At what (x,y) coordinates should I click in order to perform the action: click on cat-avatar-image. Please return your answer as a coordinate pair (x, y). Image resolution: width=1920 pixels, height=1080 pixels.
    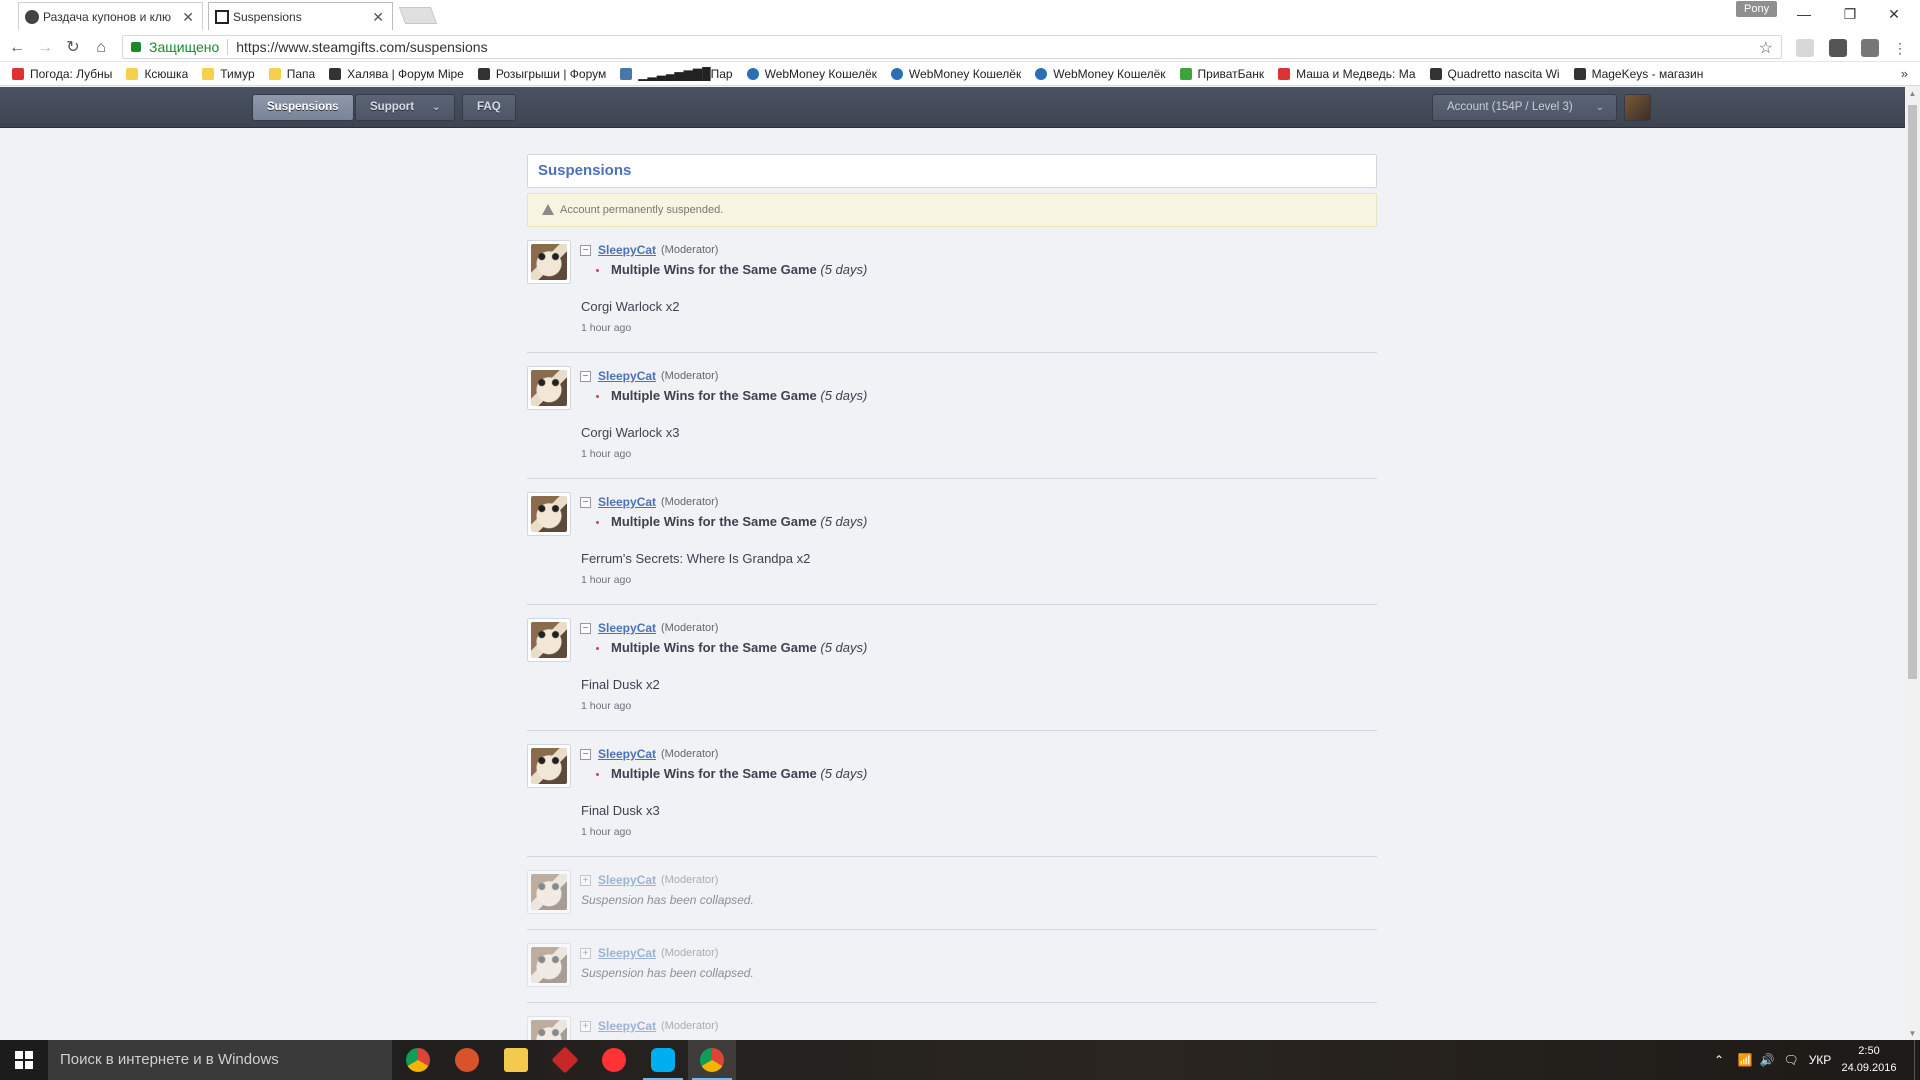
    Looking at the image, I should click on (549, 640).